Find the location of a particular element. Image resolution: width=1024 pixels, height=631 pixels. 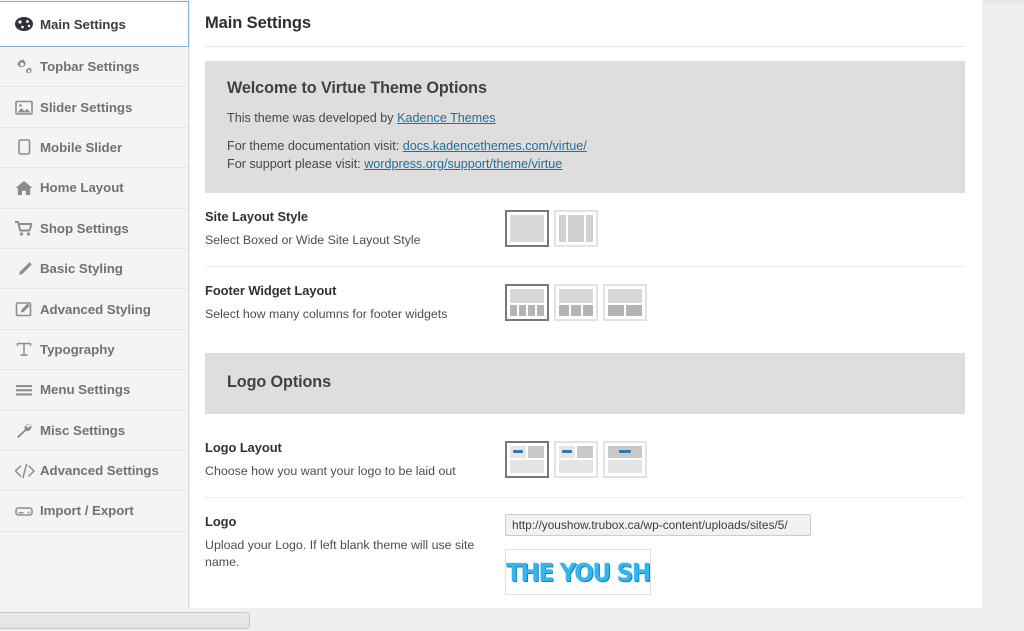

title-divider is located at coordinates (585, 46).